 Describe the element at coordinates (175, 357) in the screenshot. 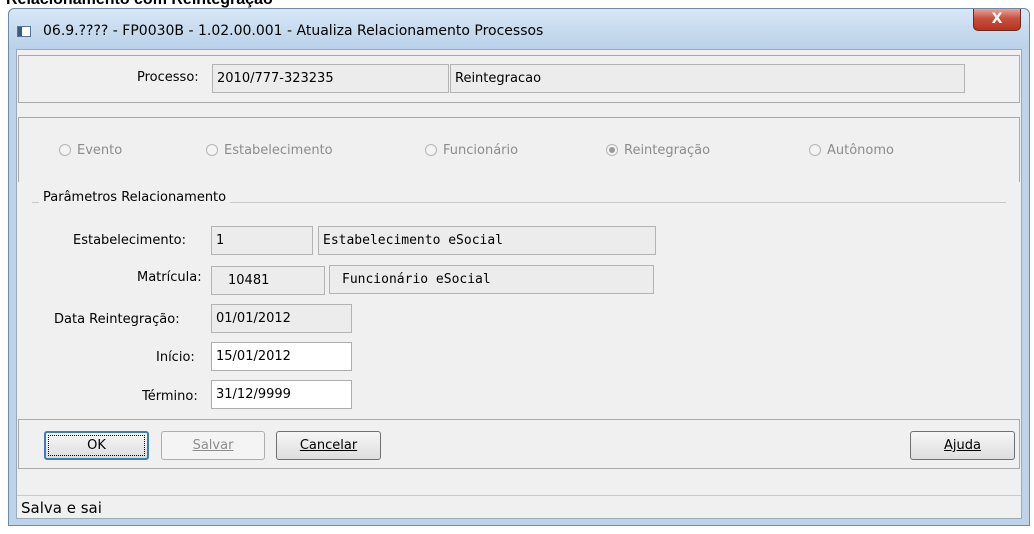

I see `inicio-label: Início:` at that location.